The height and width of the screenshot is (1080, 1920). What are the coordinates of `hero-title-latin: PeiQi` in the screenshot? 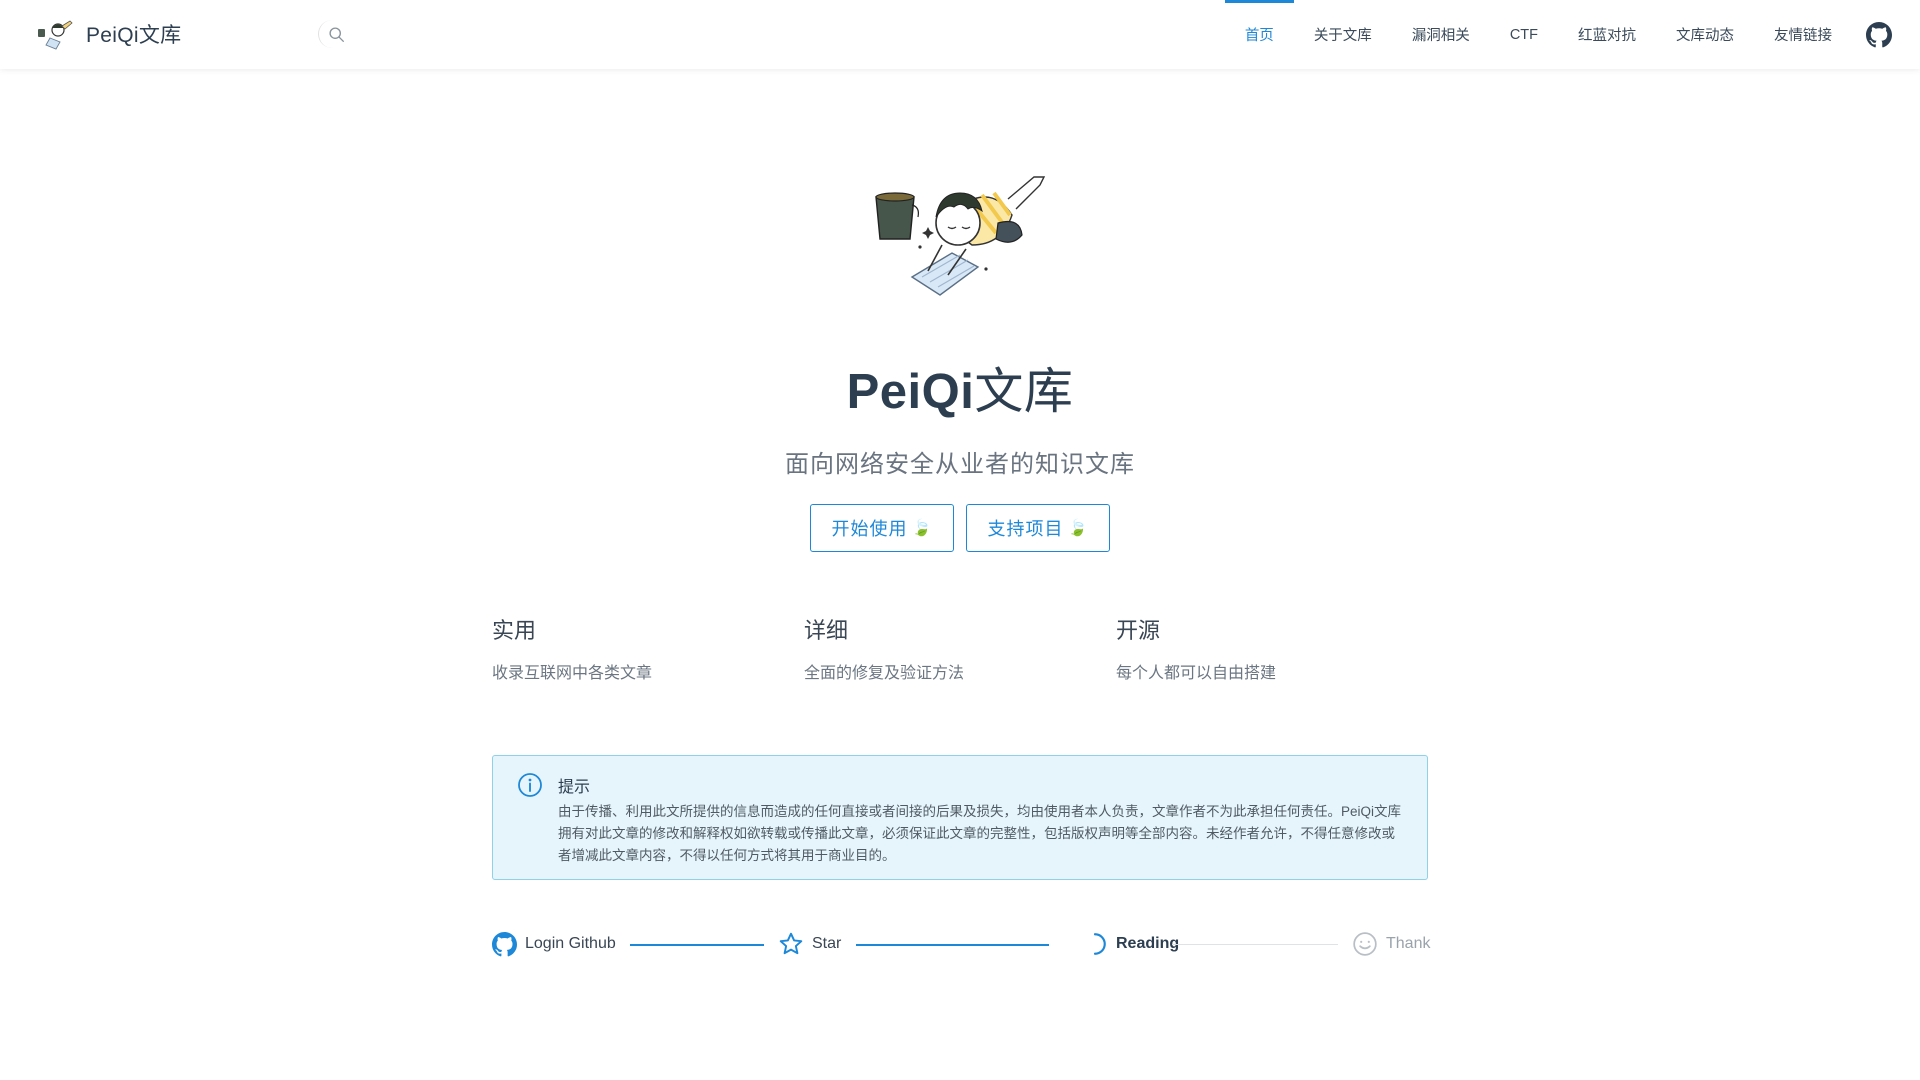 It's located at (910, 392).